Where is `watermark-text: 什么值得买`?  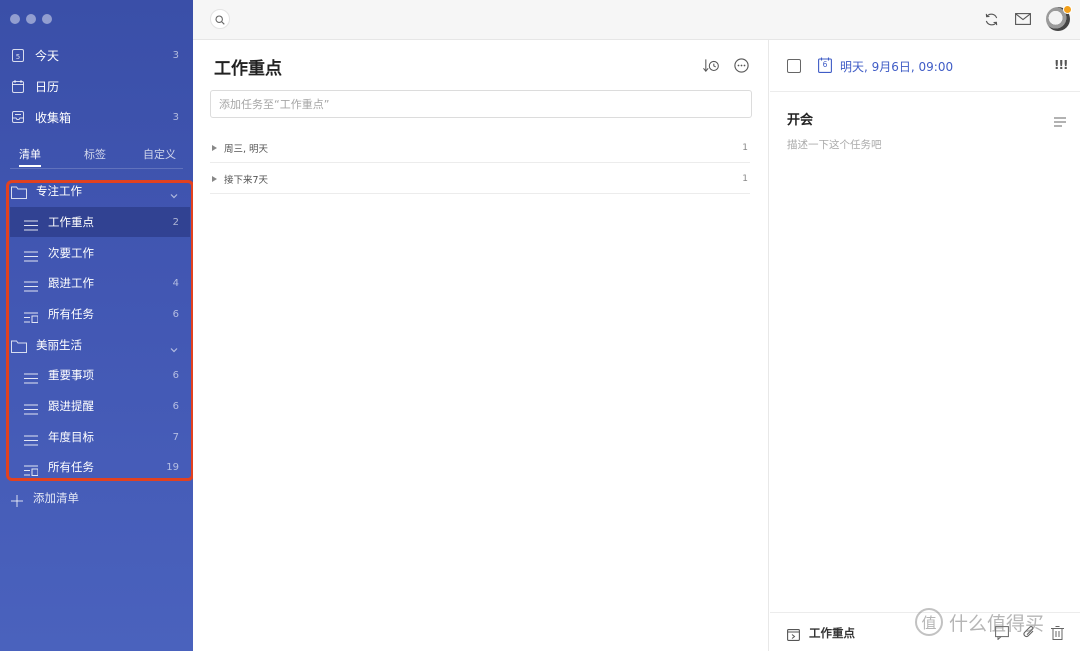 watermark-text: 什么值得买 is located at coordinates (997, 623).